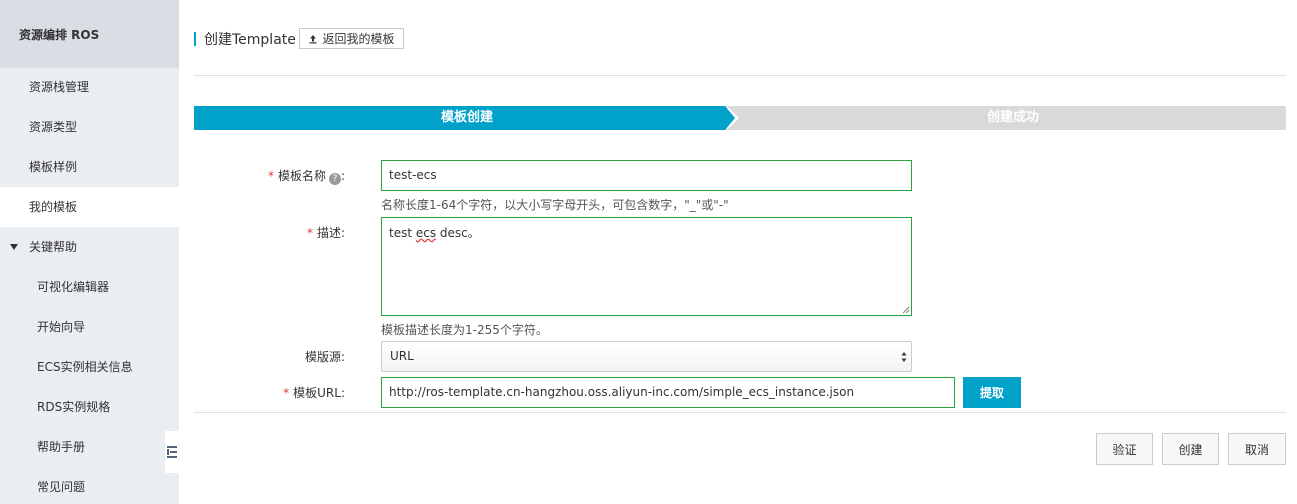 The image size is (1297, 504). What do you see at coordinates (740, 412) in the screenshot?
I see `form-divider` at bounding box center [740, 412].